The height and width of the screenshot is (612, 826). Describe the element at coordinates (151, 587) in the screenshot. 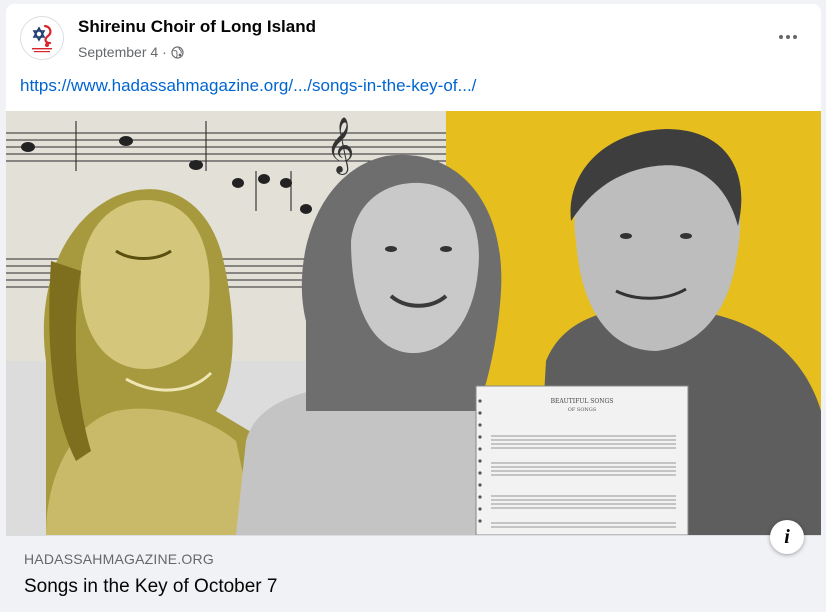

I see `preview-title: Songs in the Key of October 7` at that location.